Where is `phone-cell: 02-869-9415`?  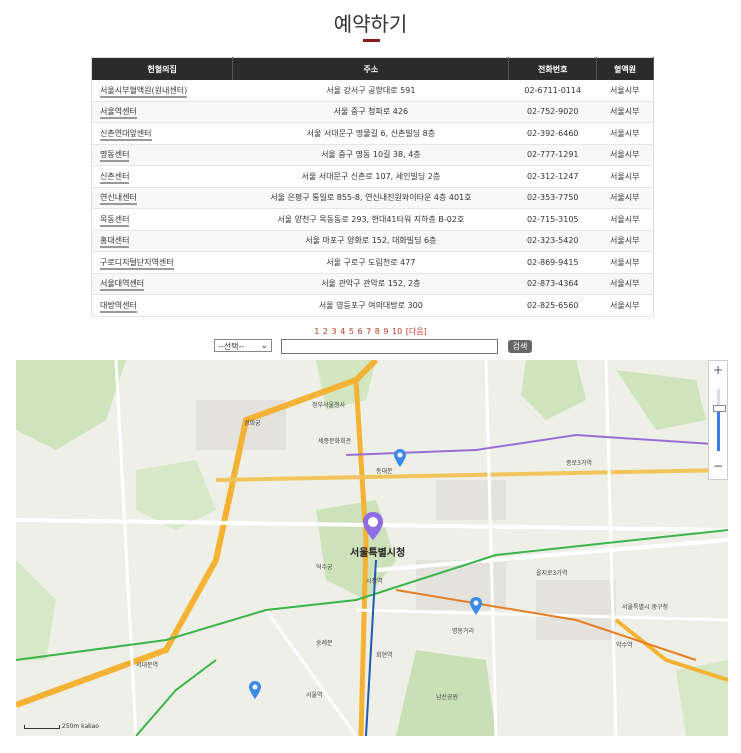 phone-cell: 02-869-9415 is located at coordinates (552, 262).